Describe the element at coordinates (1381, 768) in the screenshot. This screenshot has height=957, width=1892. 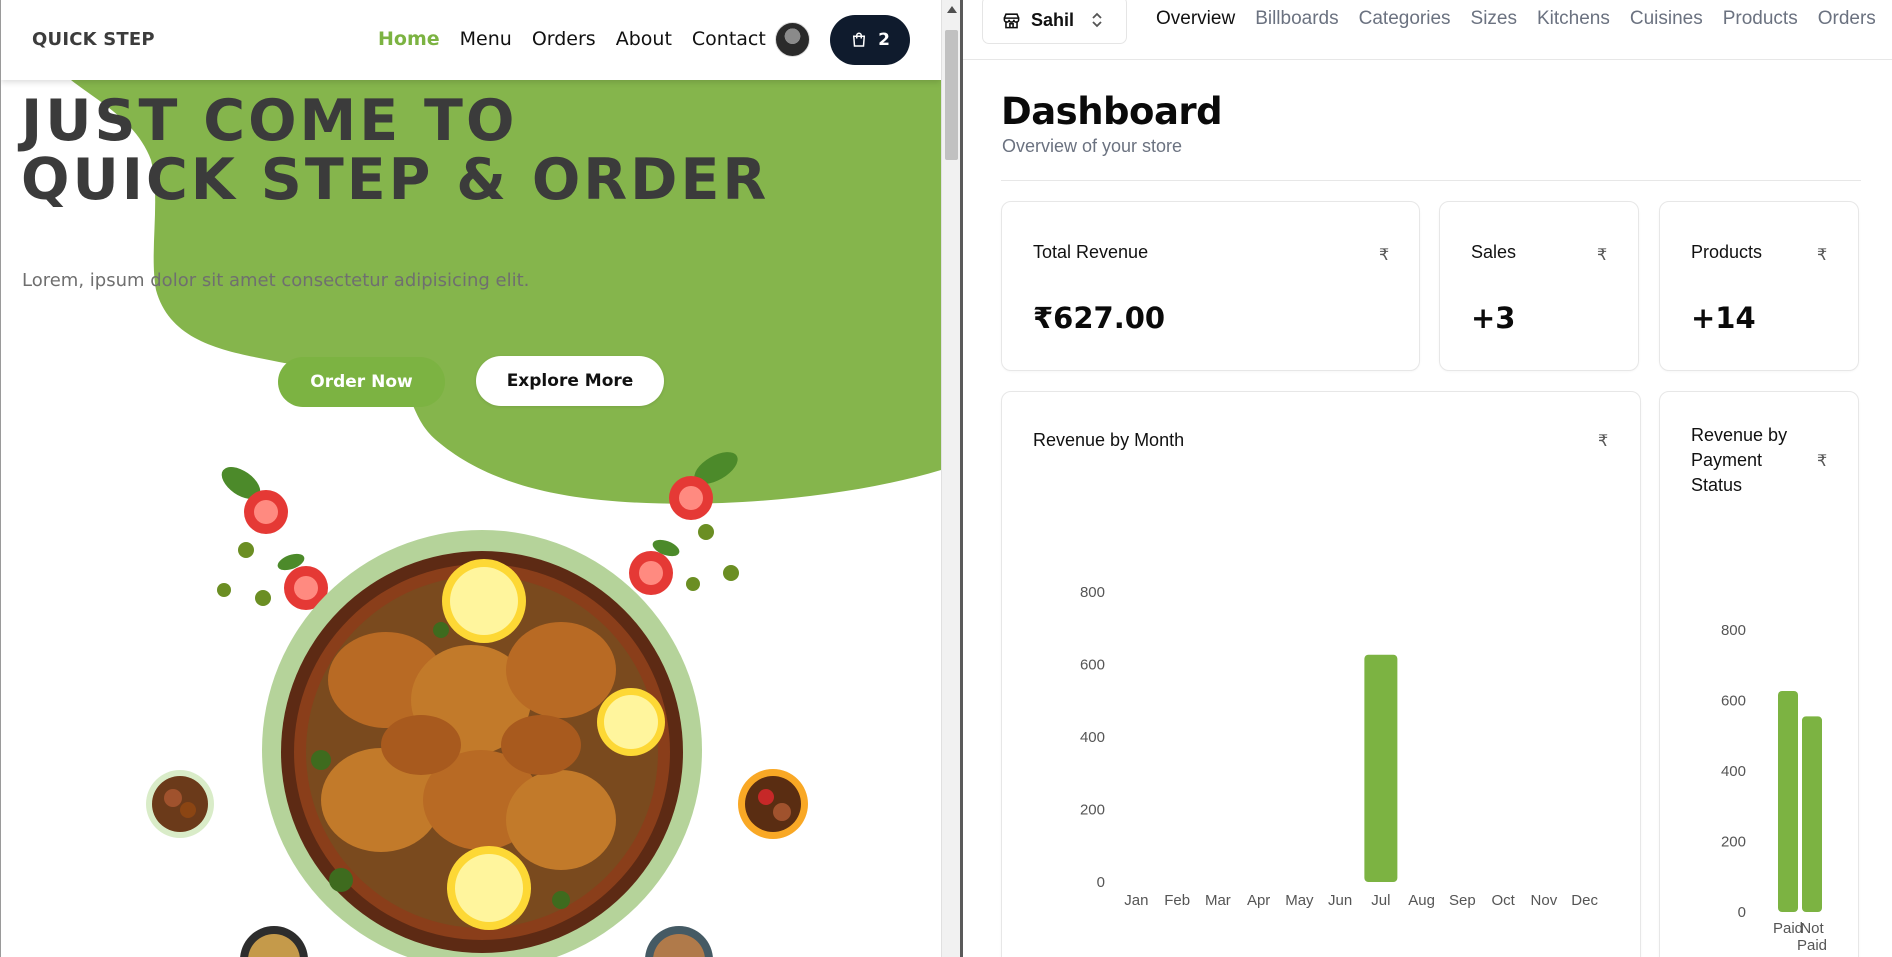
I see `bar-jul` at that location.